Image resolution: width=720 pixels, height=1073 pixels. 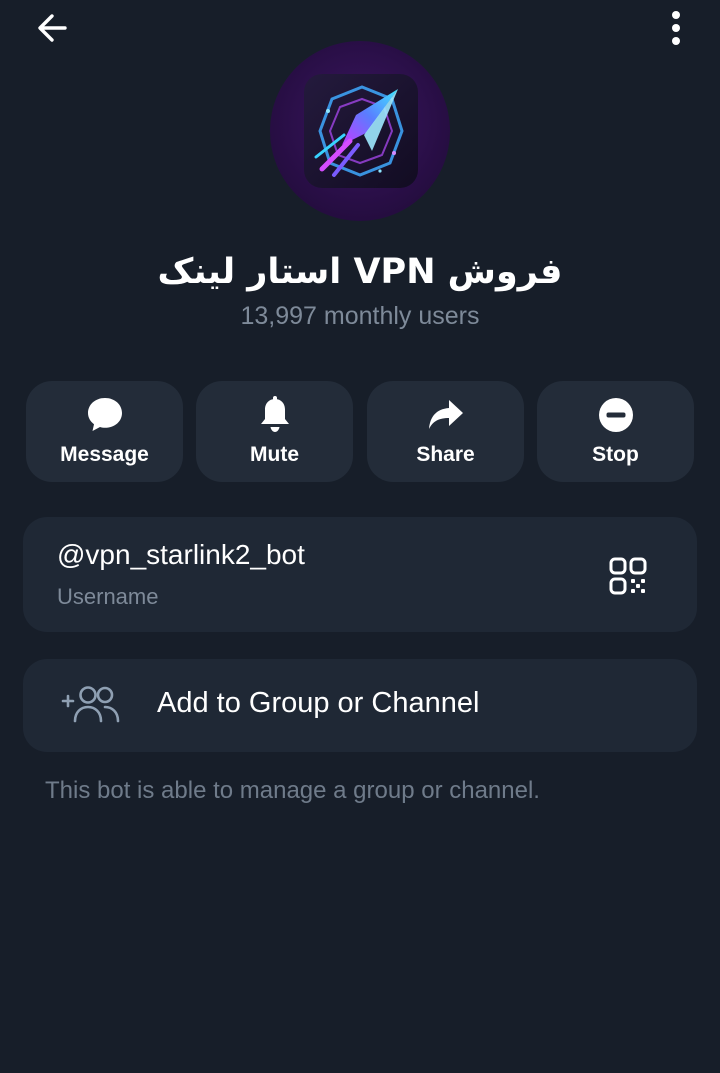 What do you see at coordinates (445, 414) in the screenshot?
I see `share-arrow-icon` at bounding box center [445, 414].